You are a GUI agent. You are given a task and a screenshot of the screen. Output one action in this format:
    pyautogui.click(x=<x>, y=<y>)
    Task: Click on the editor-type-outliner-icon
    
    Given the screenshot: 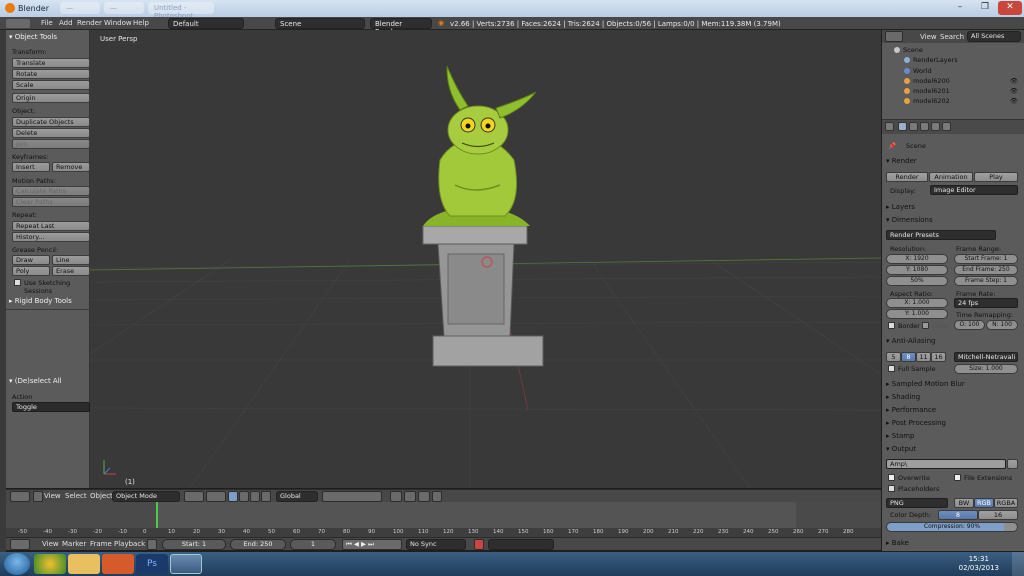 What is the action you would take?
    pyautogui.click(x=894, y=36)
    